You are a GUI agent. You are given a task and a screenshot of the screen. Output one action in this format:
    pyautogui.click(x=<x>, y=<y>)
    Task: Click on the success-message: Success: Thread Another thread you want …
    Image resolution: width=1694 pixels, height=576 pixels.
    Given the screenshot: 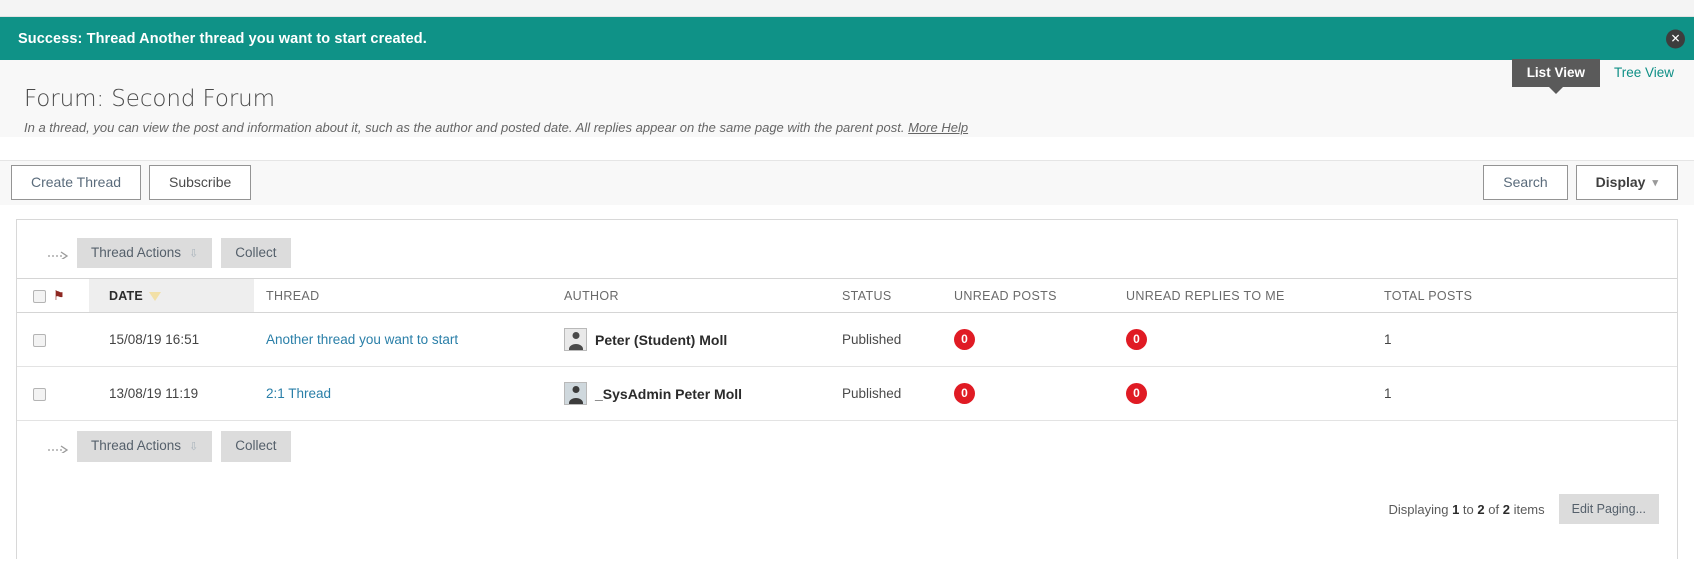 What is the action you would take?
    pyautogui.click(x=222, y=38)
    